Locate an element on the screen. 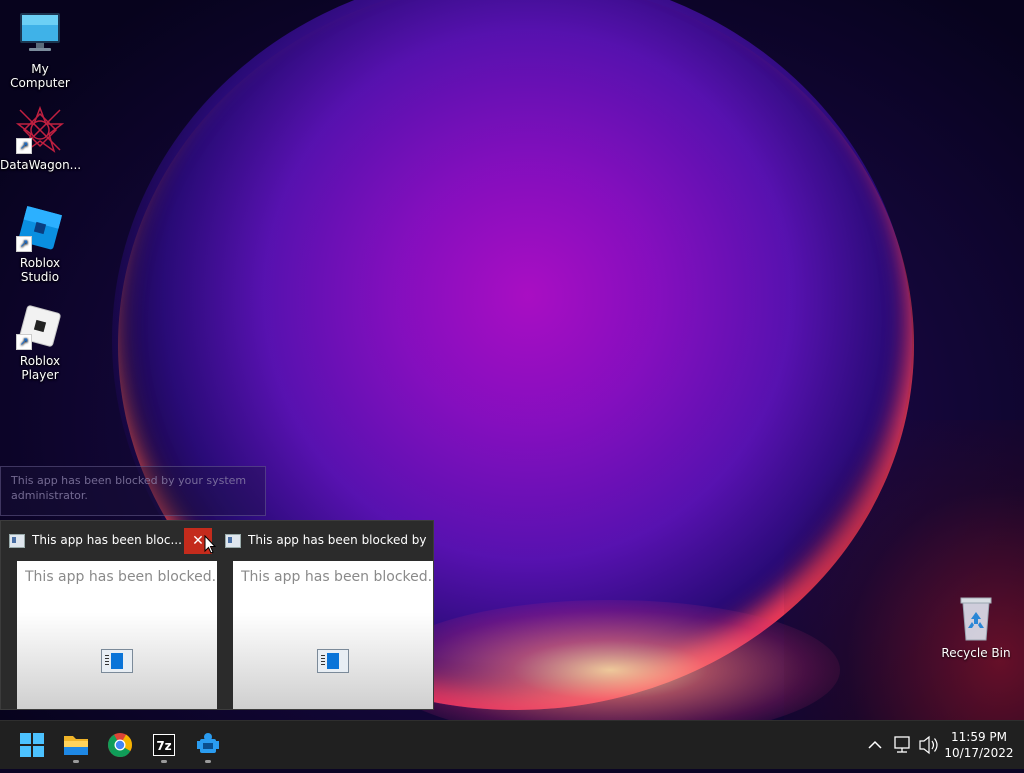  recycle-bin-label: Recycle Bin is located at coordinates (976, 653).